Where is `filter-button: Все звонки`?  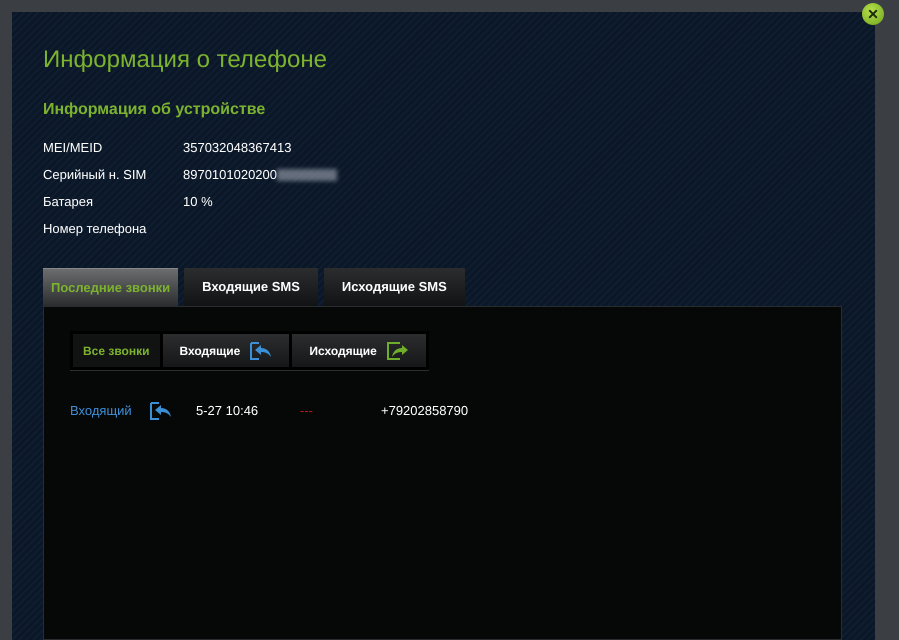
filter-button: Все звонки is located at coordinates (116, 350).